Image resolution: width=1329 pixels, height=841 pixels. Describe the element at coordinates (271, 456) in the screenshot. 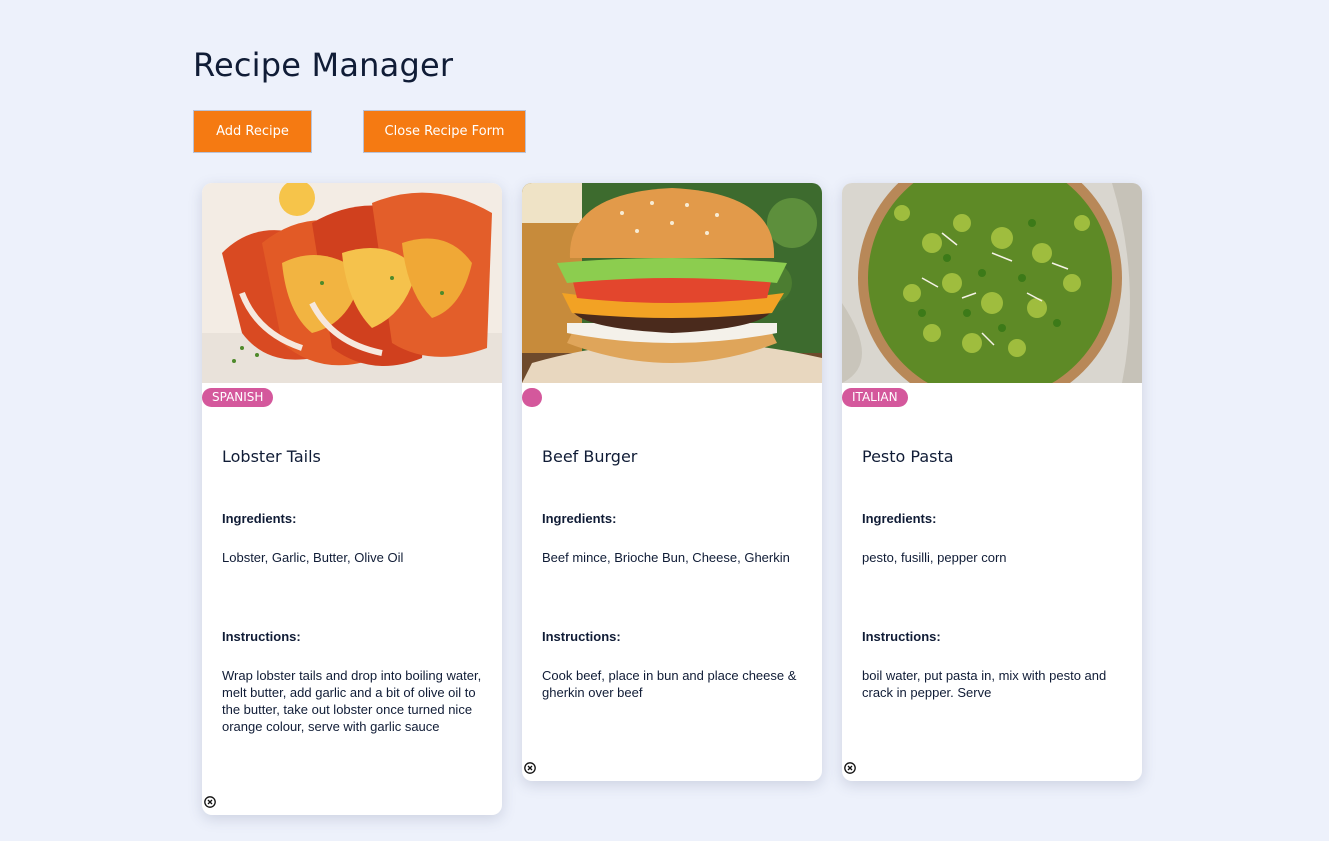

I see `recipe-name: Lobster Tails` at that location.